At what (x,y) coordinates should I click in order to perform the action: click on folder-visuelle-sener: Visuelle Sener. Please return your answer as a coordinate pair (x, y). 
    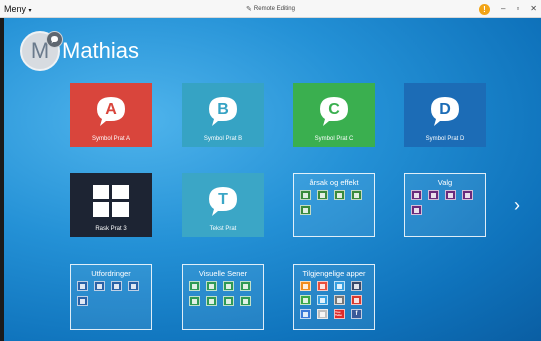
    Looking at the image, I should click on (223, 297).